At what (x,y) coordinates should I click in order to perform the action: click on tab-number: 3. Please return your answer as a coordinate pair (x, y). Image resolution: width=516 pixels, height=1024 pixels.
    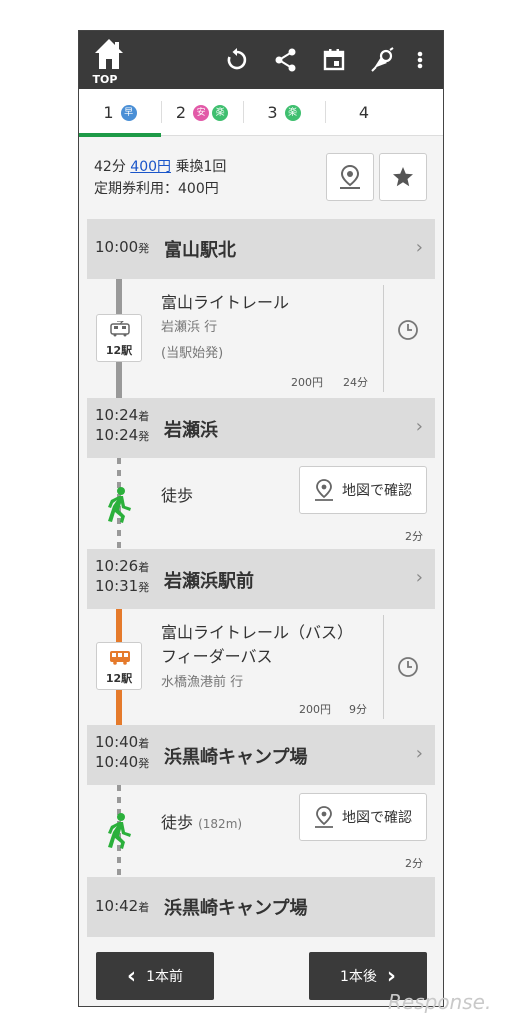
    Looking at the image, I should click on (272, 112).